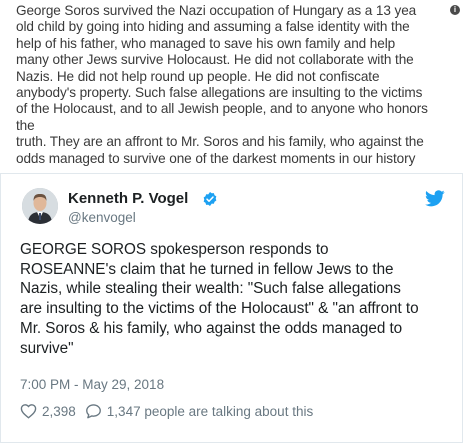 Image resolution: width=465 pixels, height=445 pixels. What do you see at coordinates (93, 411) in the screenshot?
I see `reply-bubble-icon` at bounding box center [93, 411].